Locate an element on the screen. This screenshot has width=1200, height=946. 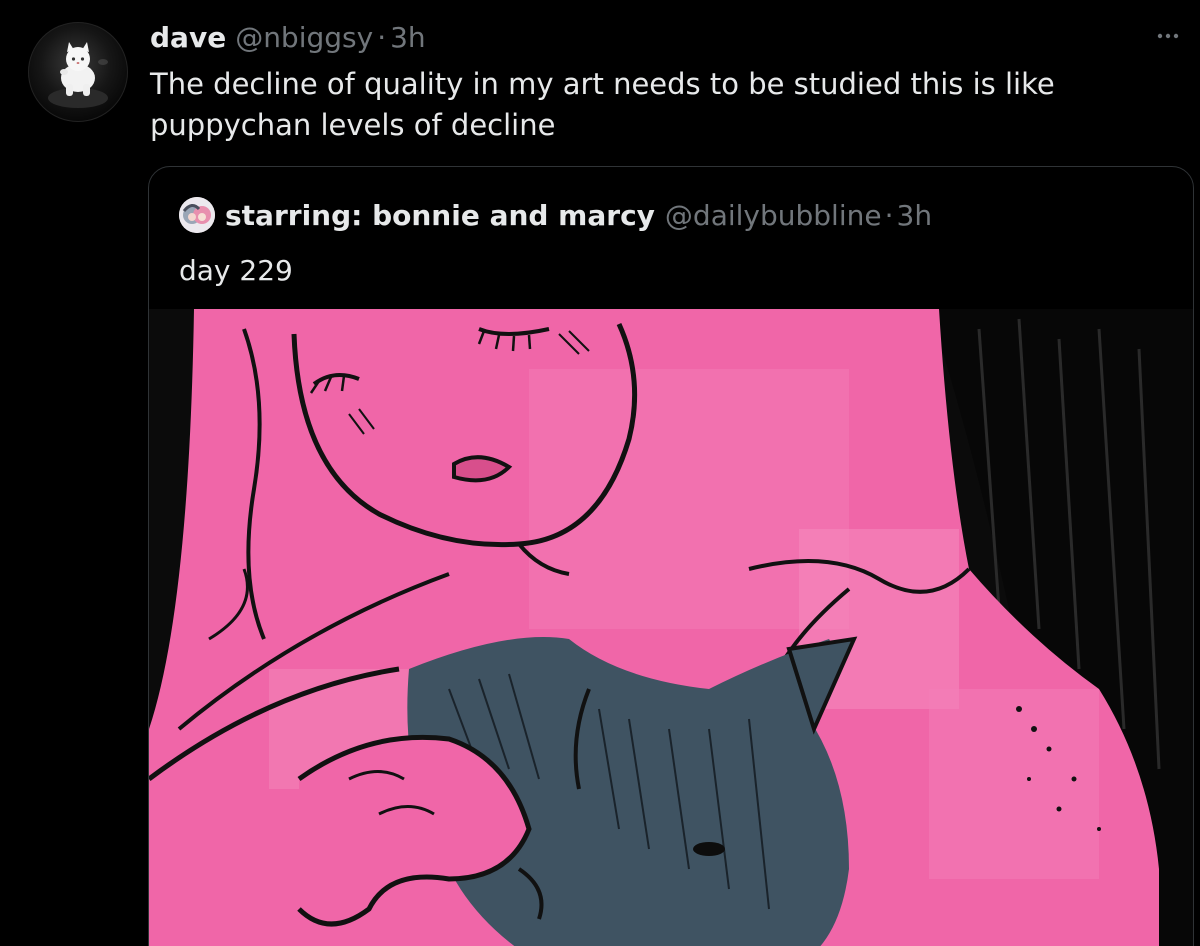
quoted-tweet-timestamp: 3h is located at coordinates (915, 215).